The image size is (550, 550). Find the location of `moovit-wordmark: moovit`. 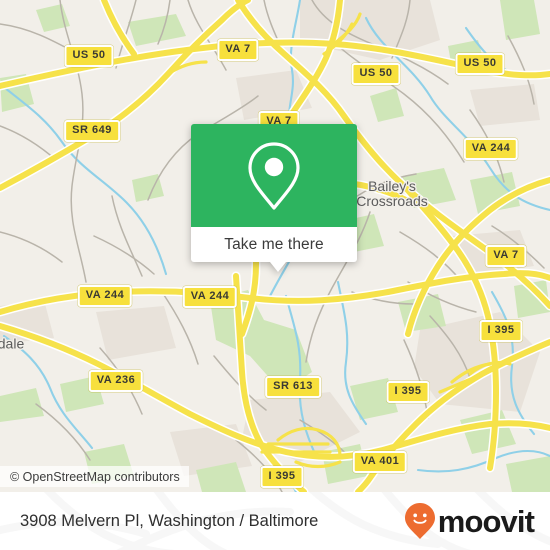

moovit-wordmark: moovit is located at coordinates (486, 521).